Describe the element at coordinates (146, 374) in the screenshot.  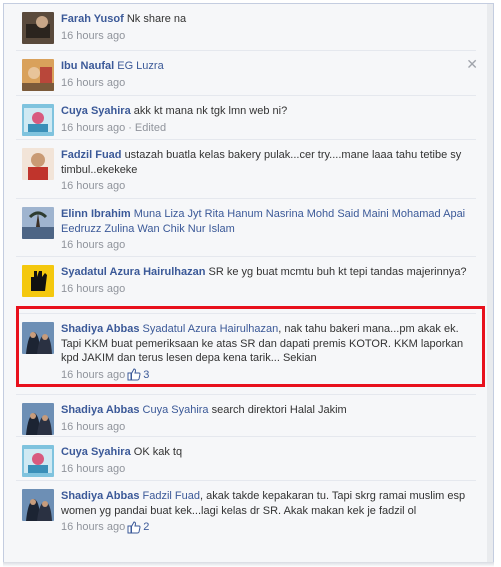
I see `like-number: 3` at that location.